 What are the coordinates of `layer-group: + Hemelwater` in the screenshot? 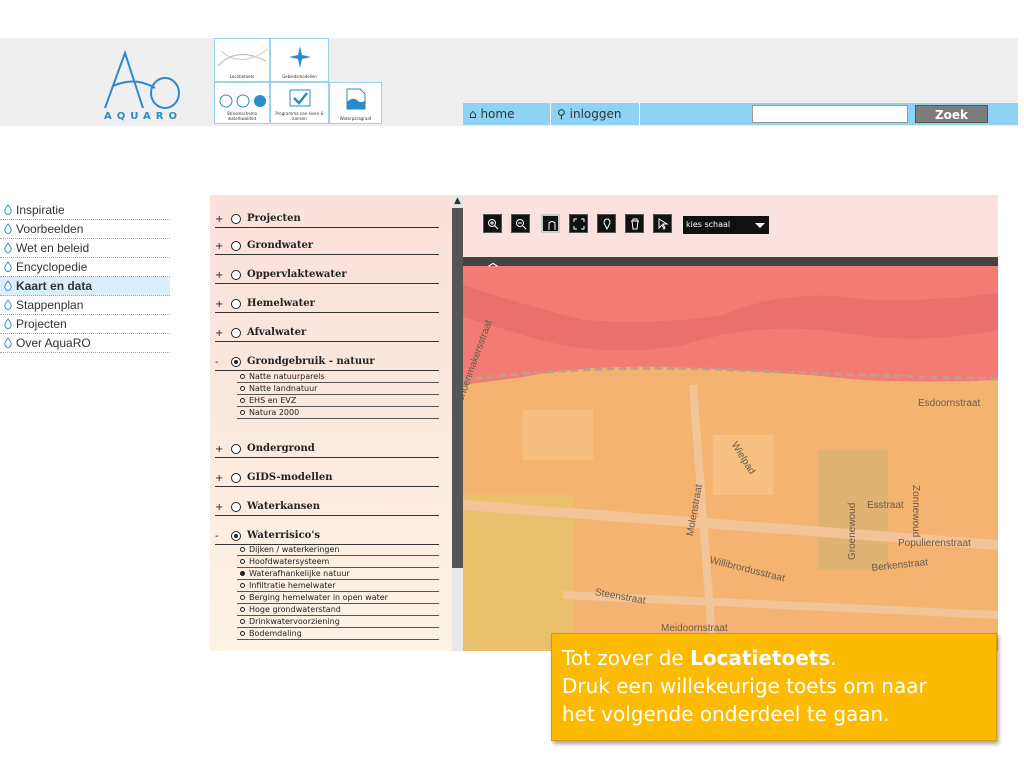 It's located at (327, 305).